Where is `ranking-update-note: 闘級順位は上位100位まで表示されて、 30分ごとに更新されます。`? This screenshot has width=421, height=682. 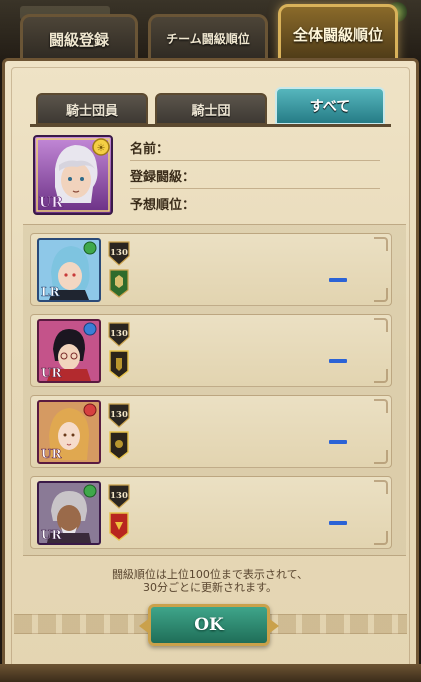 ranking-update-note: 闘級順位は上位100位まで表示されて、 30分ごとに更新されます。 is located at coordinates (210, 581).